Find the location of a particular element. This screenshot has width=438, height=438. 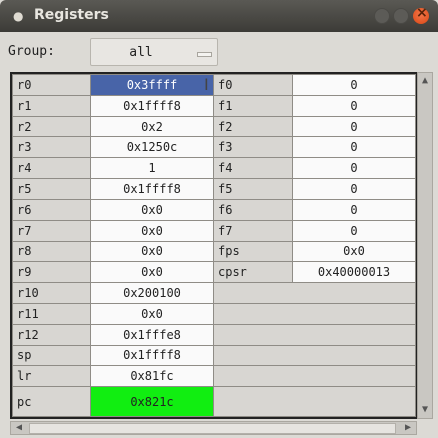

title-bar: ● Registers is located at coordinates (219, 16).